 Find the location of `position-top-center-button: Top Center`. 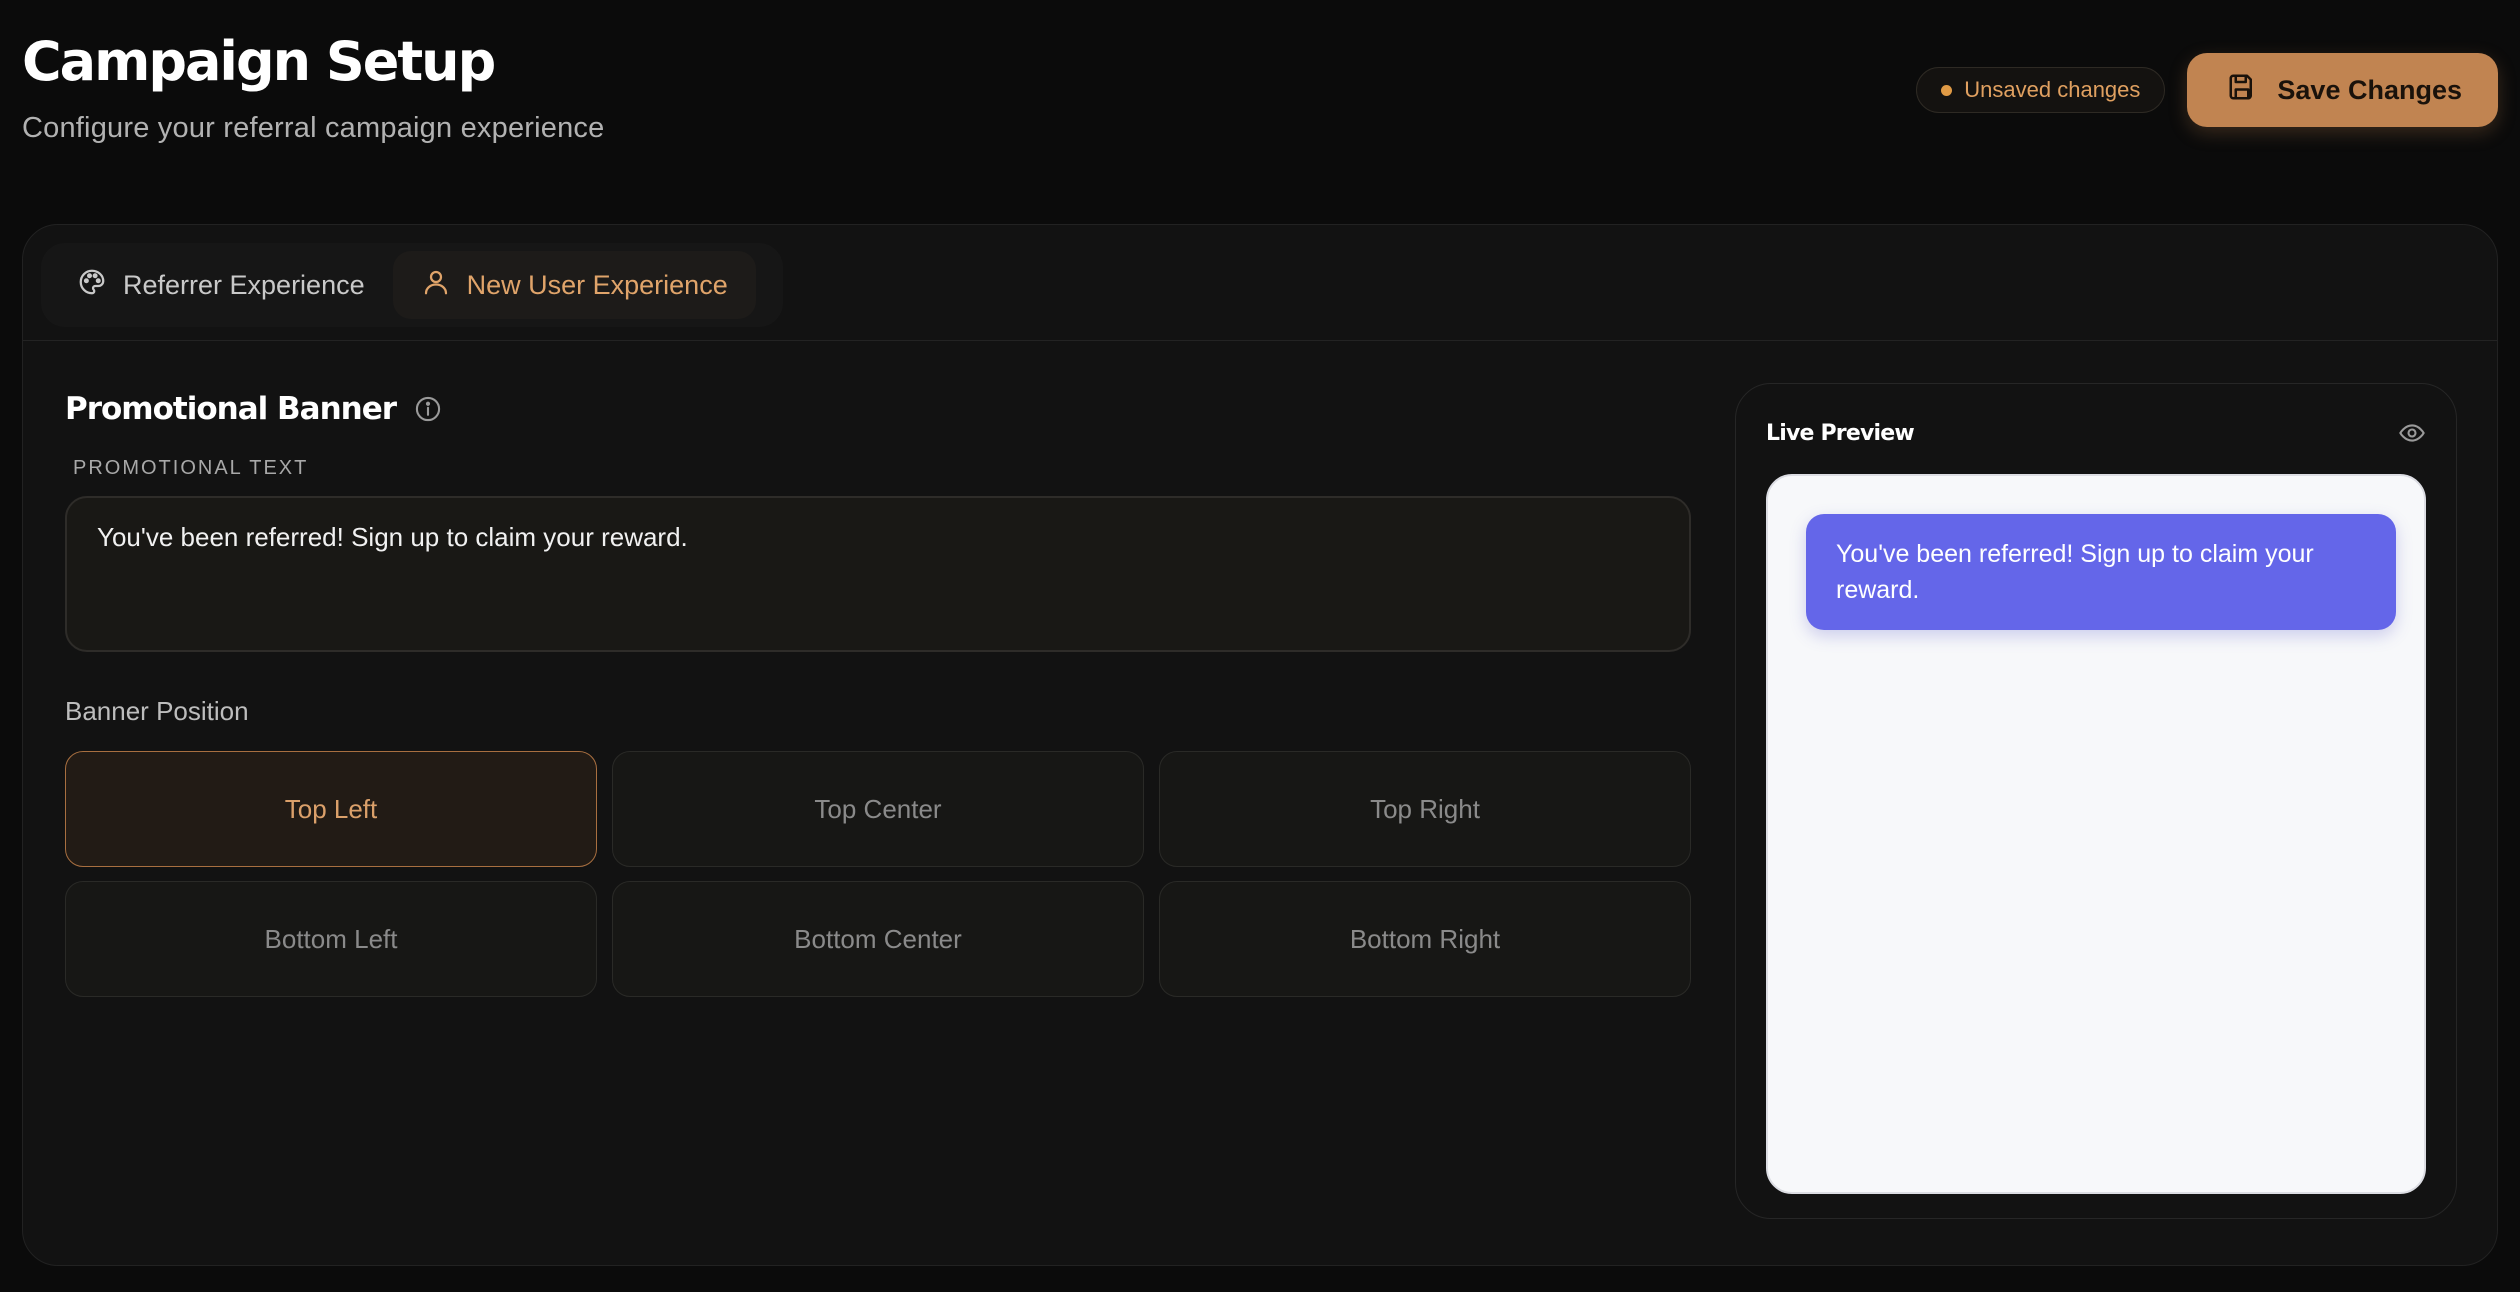

position-top-center-button: Top Center is located at coordinates (878, 809).